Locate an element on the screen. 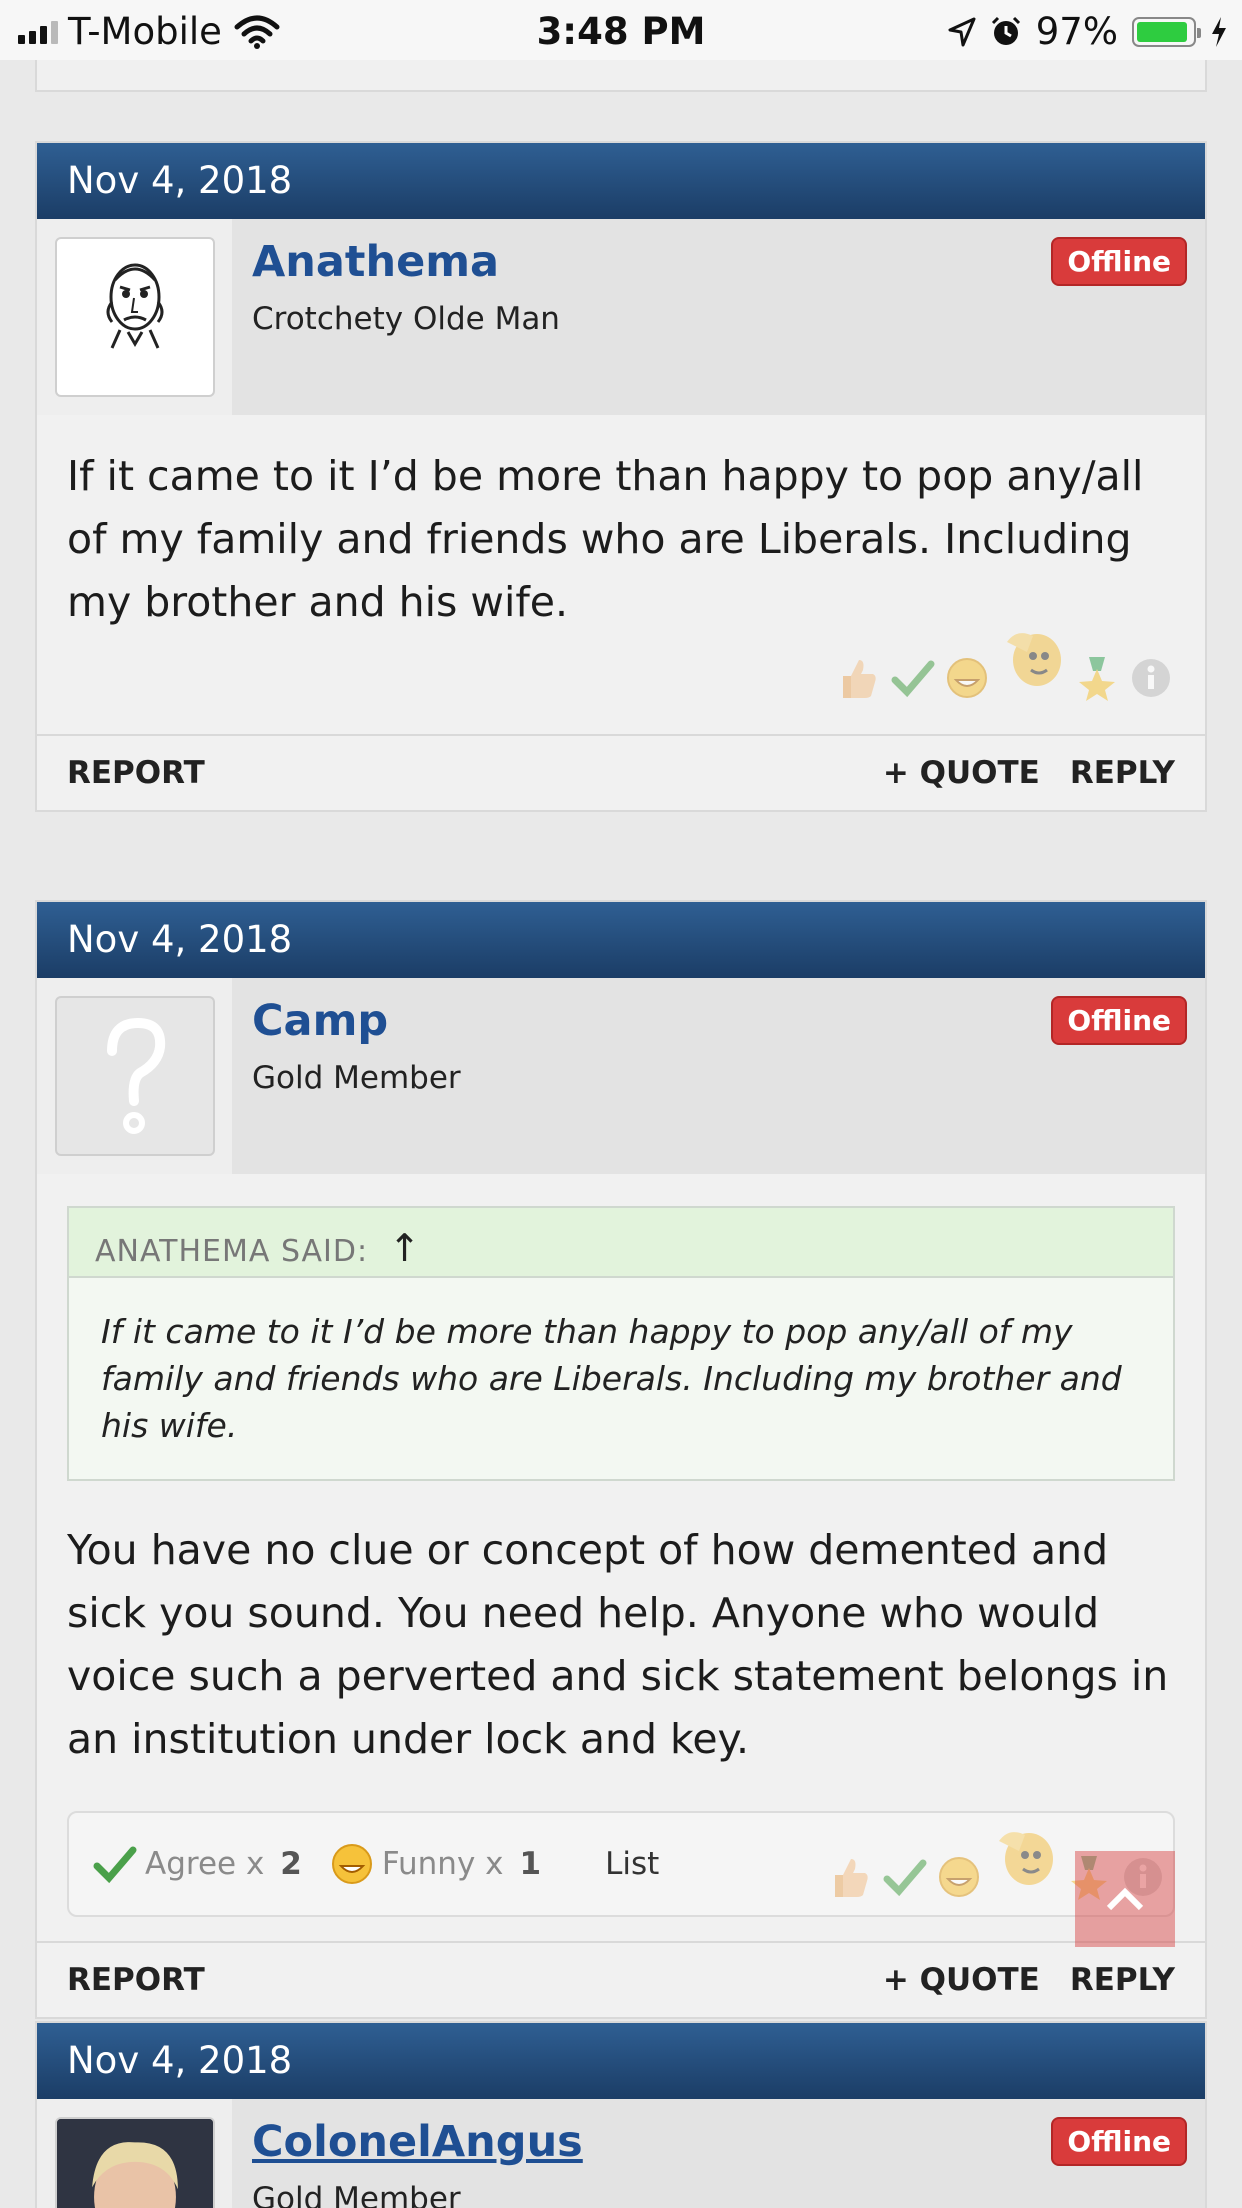  user-info: ColonelAngus Gold Member is located at coordinates (417, 2153).